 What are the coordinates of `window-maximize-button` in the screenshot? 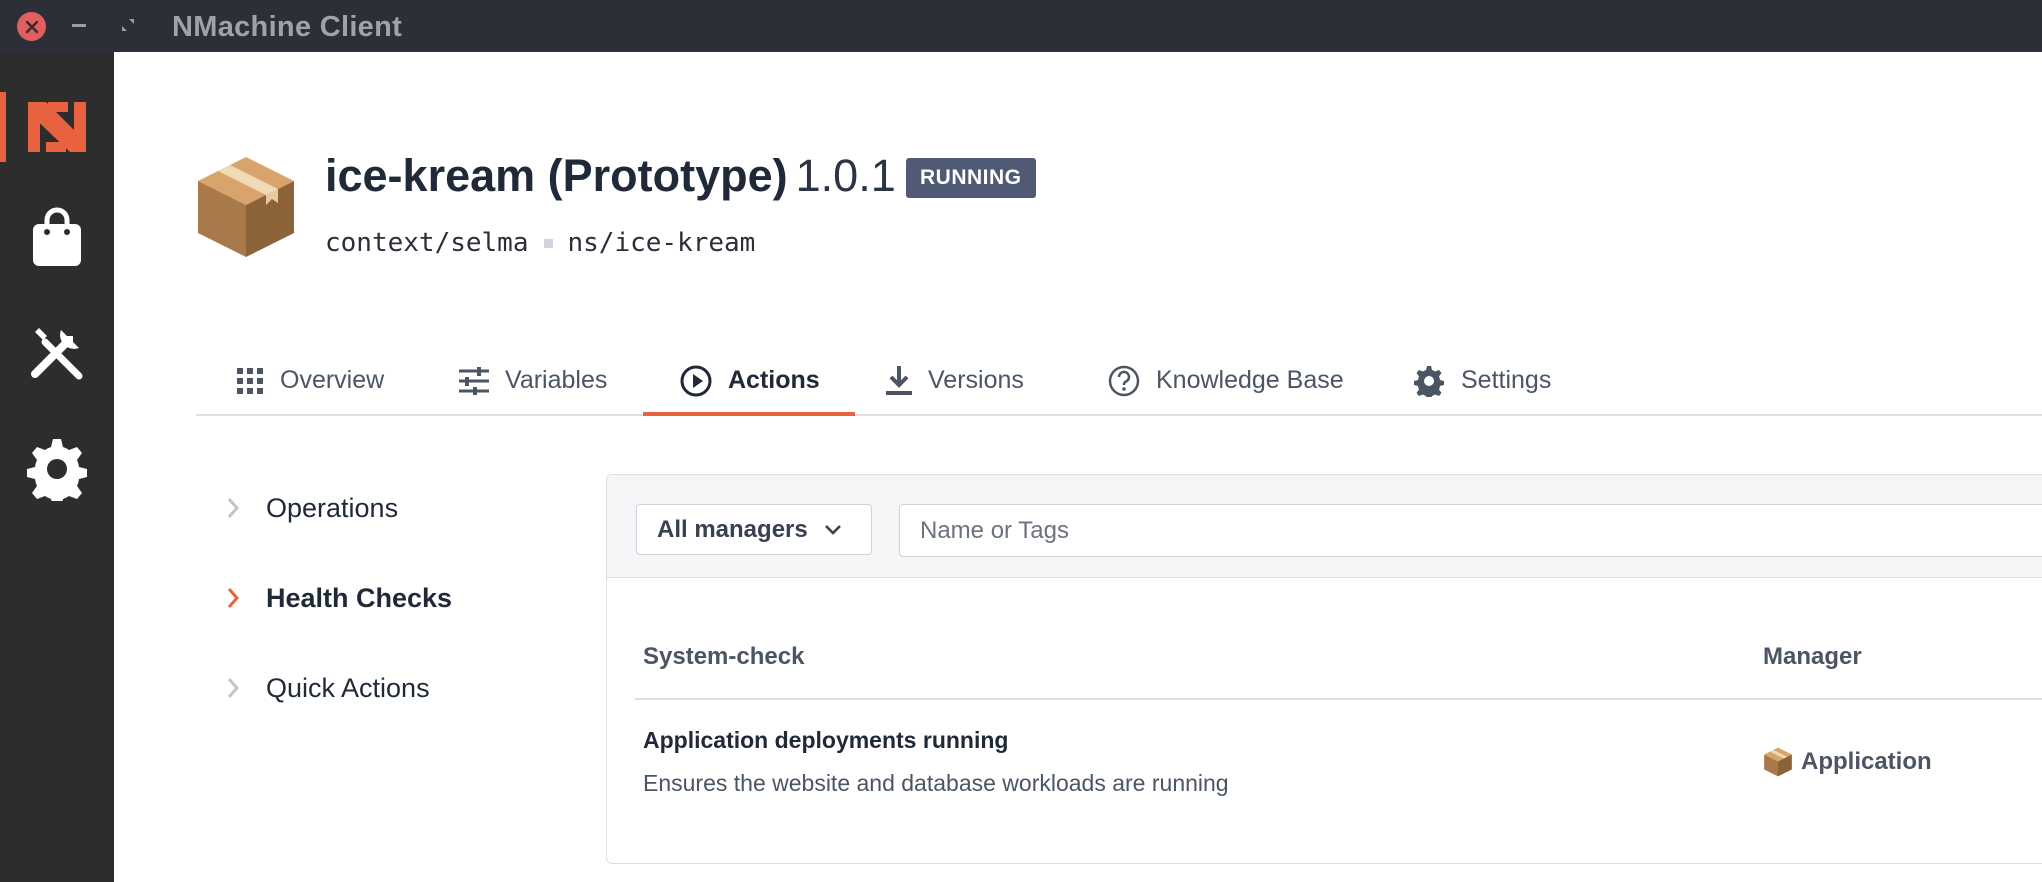 It's located at (128, 25).